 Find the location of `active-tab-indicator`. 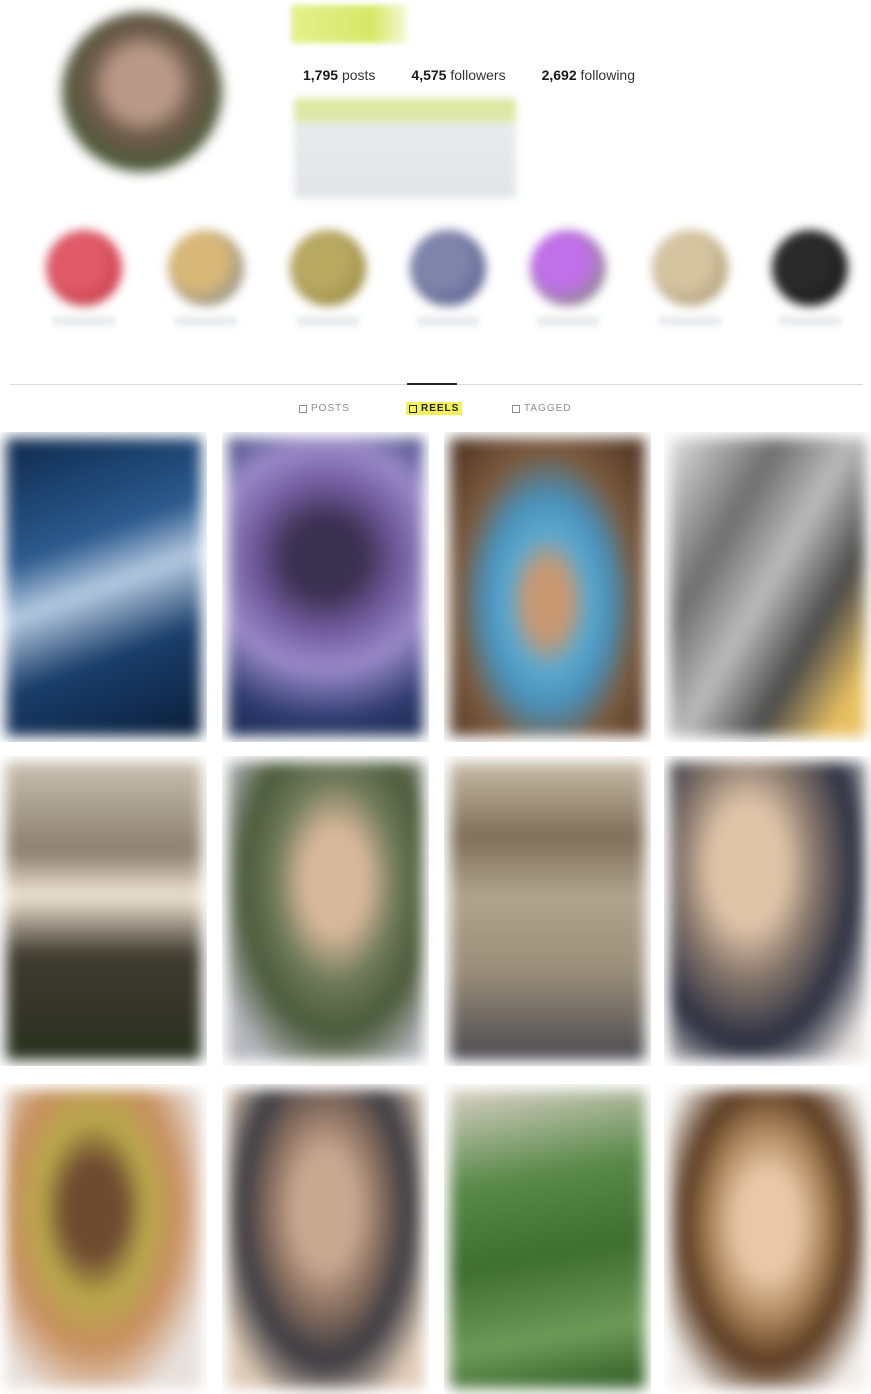

active-tab-indicator is located at coordinates (432, 384).